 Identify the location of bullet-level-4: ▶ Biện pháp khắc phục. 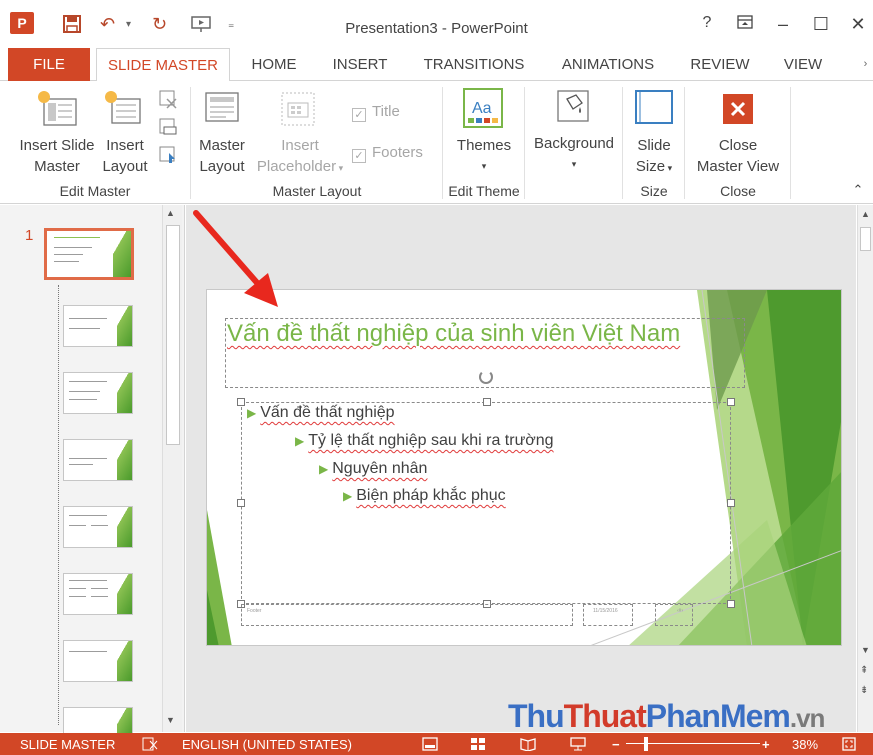
(424, 496).